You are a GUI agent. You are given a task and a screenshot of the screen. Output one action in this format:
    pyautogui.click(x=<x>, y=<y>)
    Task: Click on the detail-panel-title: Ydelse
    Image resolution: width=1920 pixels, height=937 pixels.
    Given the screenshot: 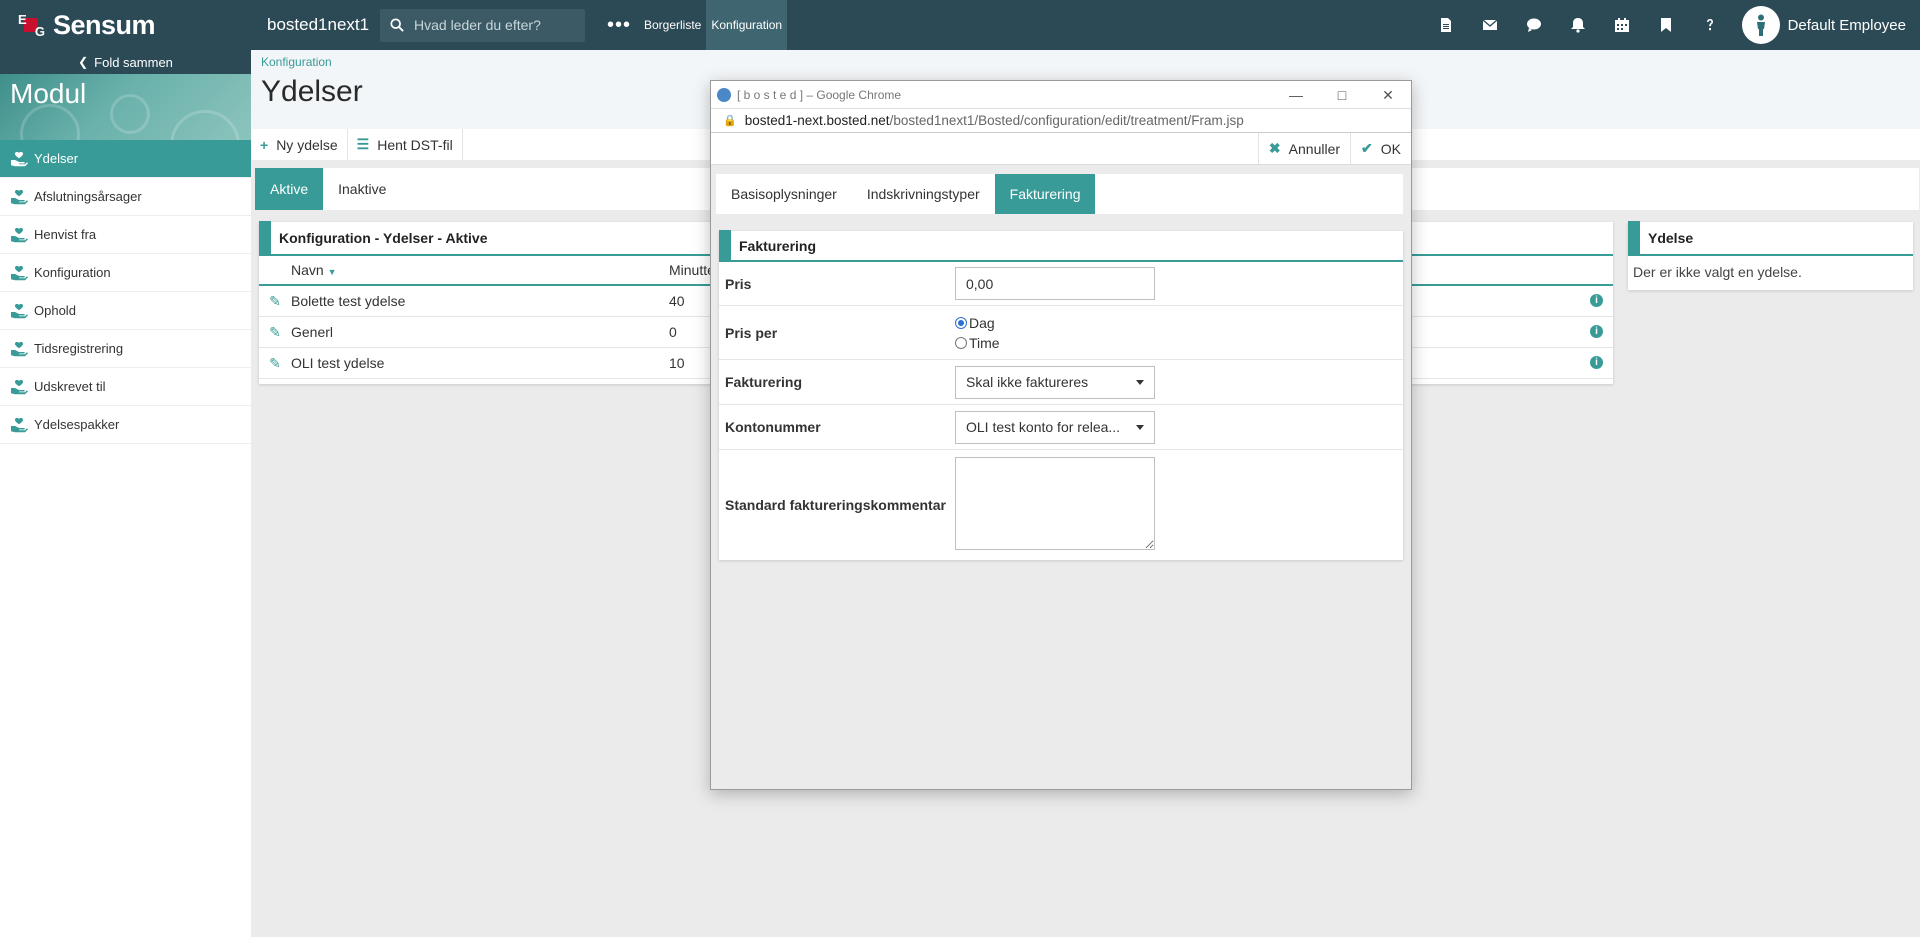 What is the action you would take?
    pyautogui.click(x=1671, y=238)
    